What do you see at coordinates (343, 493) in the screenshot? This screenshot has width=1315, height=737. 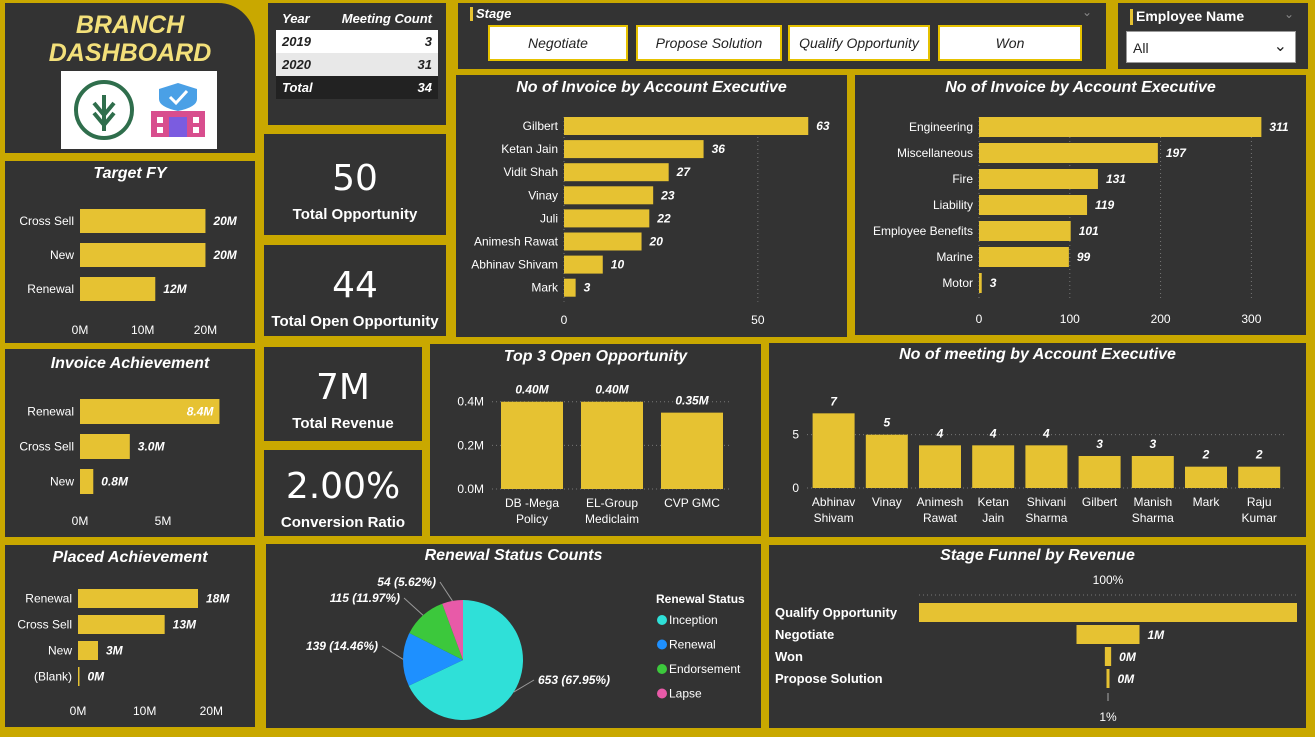 I see `conversion-ratio-card: 2.00% Conversion Ratio` at bounding box center [343, 493].